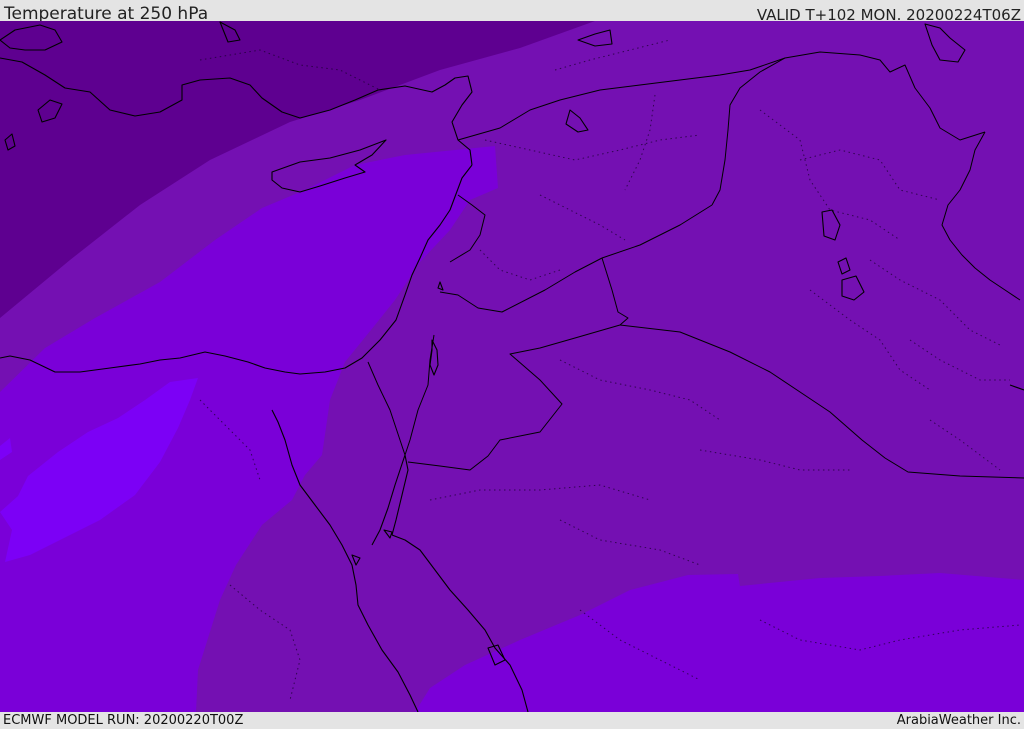 The height and width of the screenshot is (729, 1024). Describe the element at coordinates (123, 720) in the screenshot. I see `model-run-label: ECMWF MODEL RUN: 20200220T00Z` at that location.